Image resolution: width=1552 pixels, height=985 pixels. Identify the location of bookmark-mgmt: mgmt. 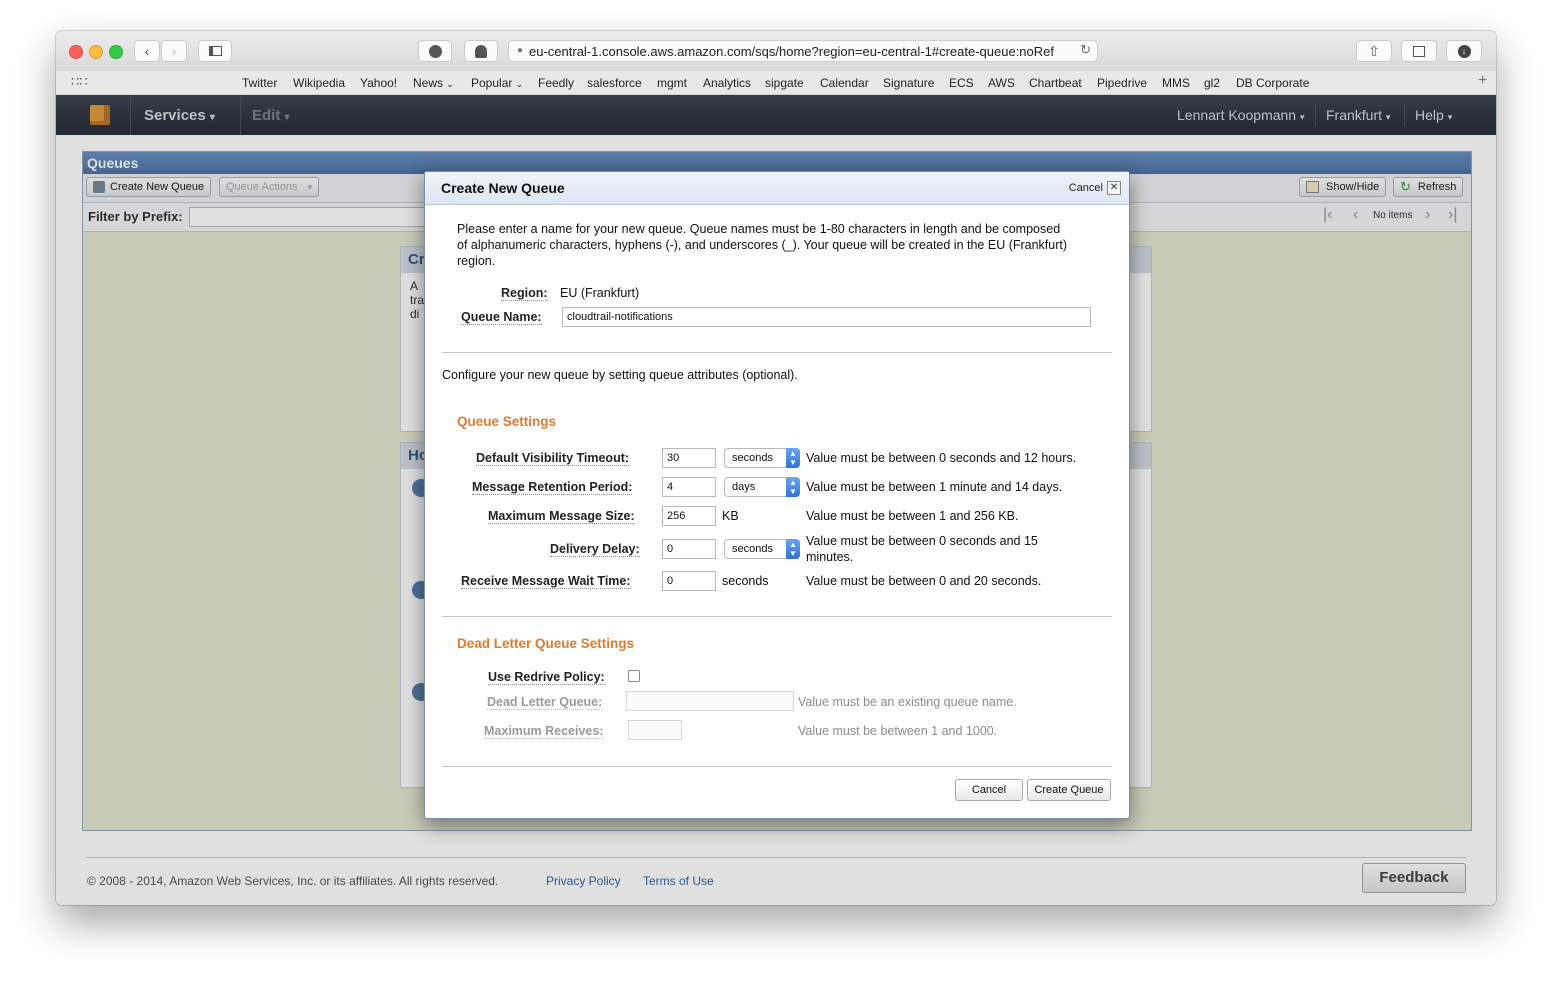
(672, 83).